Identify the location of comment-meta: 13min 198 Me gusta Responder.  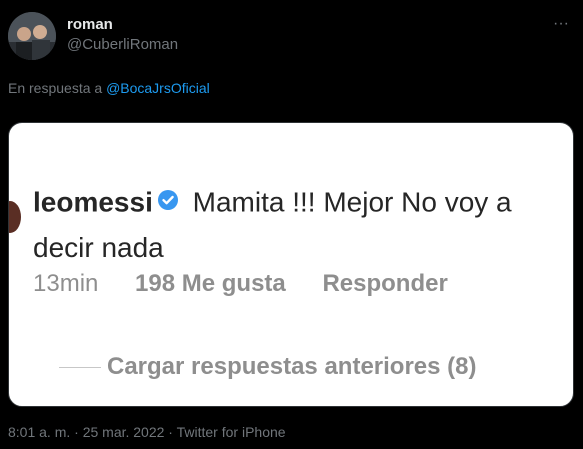
(255, 284).